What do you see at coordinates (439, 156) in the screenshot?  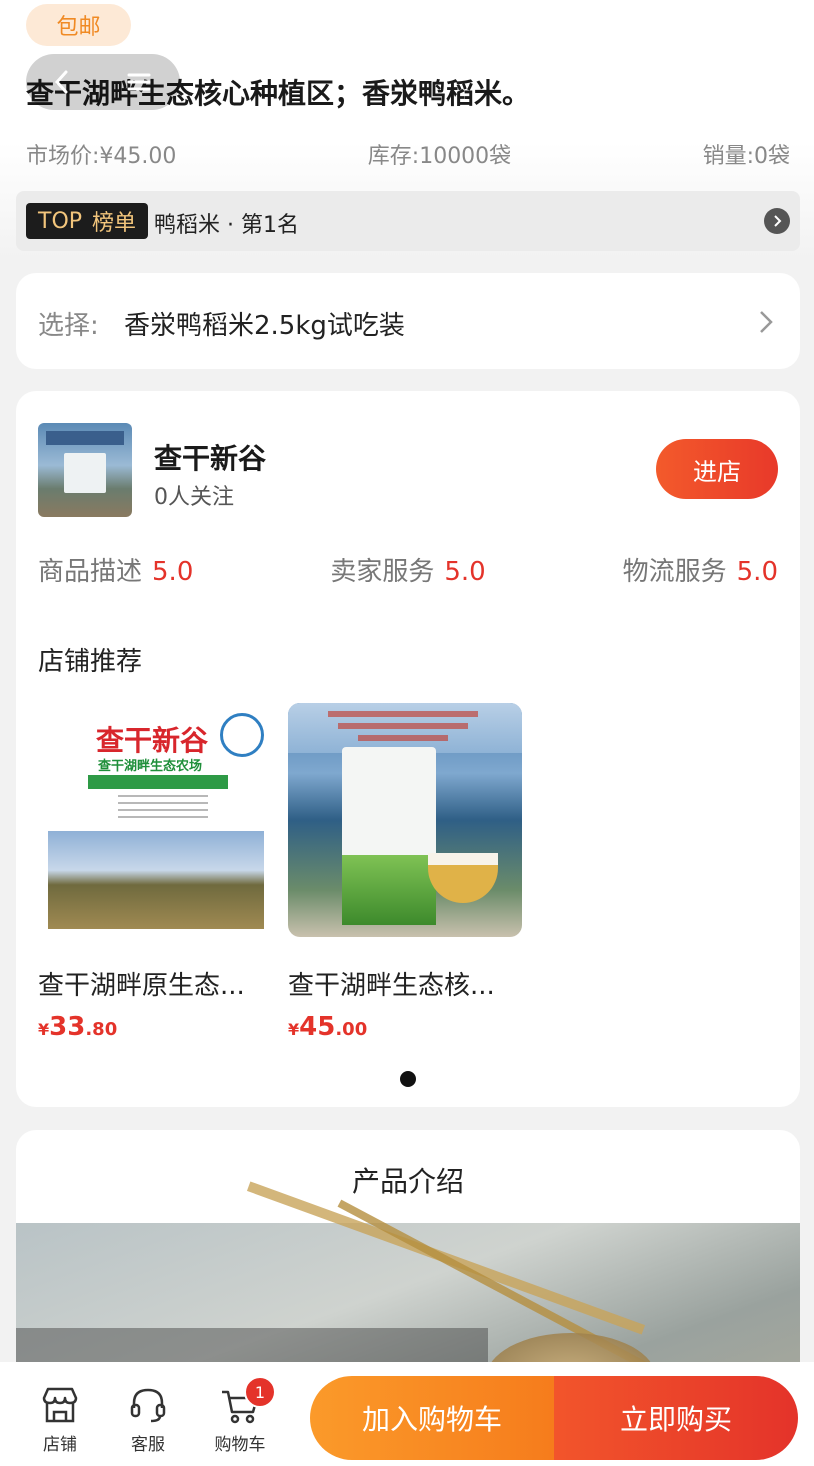 I see `stock-count: 库存:10000袋` at bounding box center [439, 156].